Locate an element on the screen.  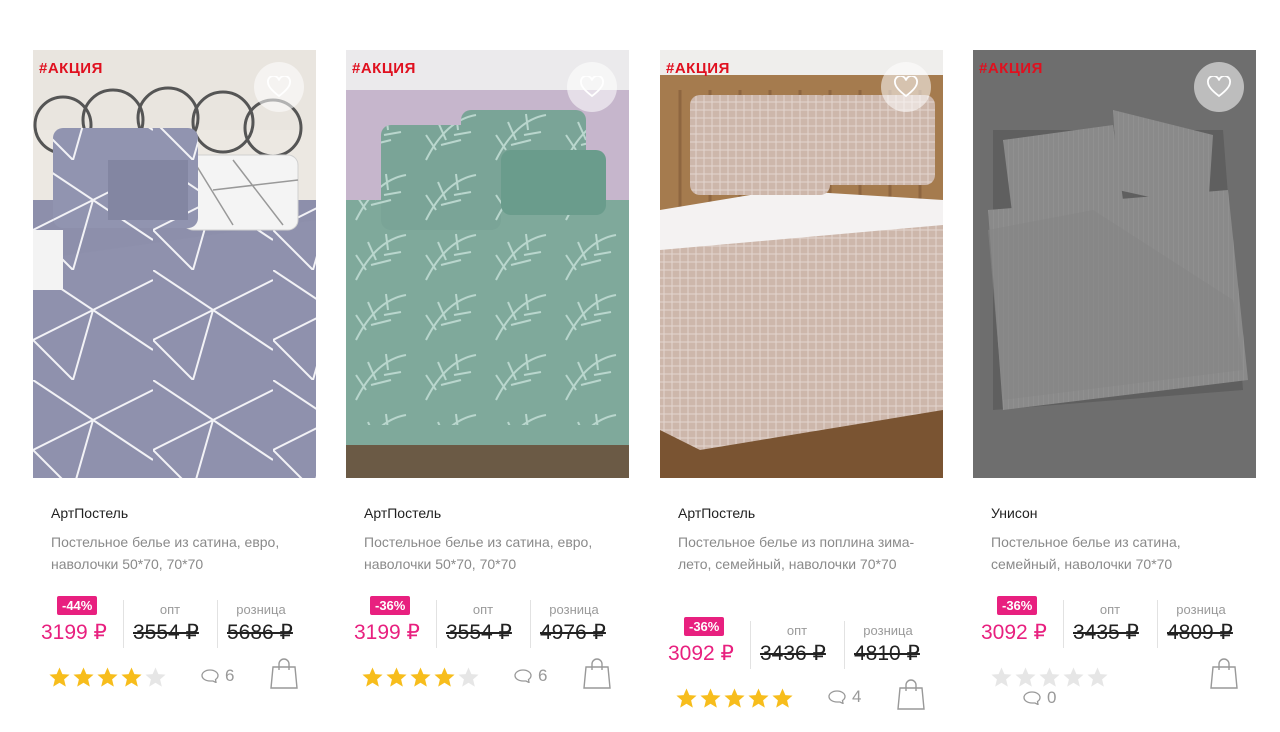
price-block: -44% 3199 ₽ опт 3554 ₽ розница 5686 ₽ is located at coordinates (176, 624).